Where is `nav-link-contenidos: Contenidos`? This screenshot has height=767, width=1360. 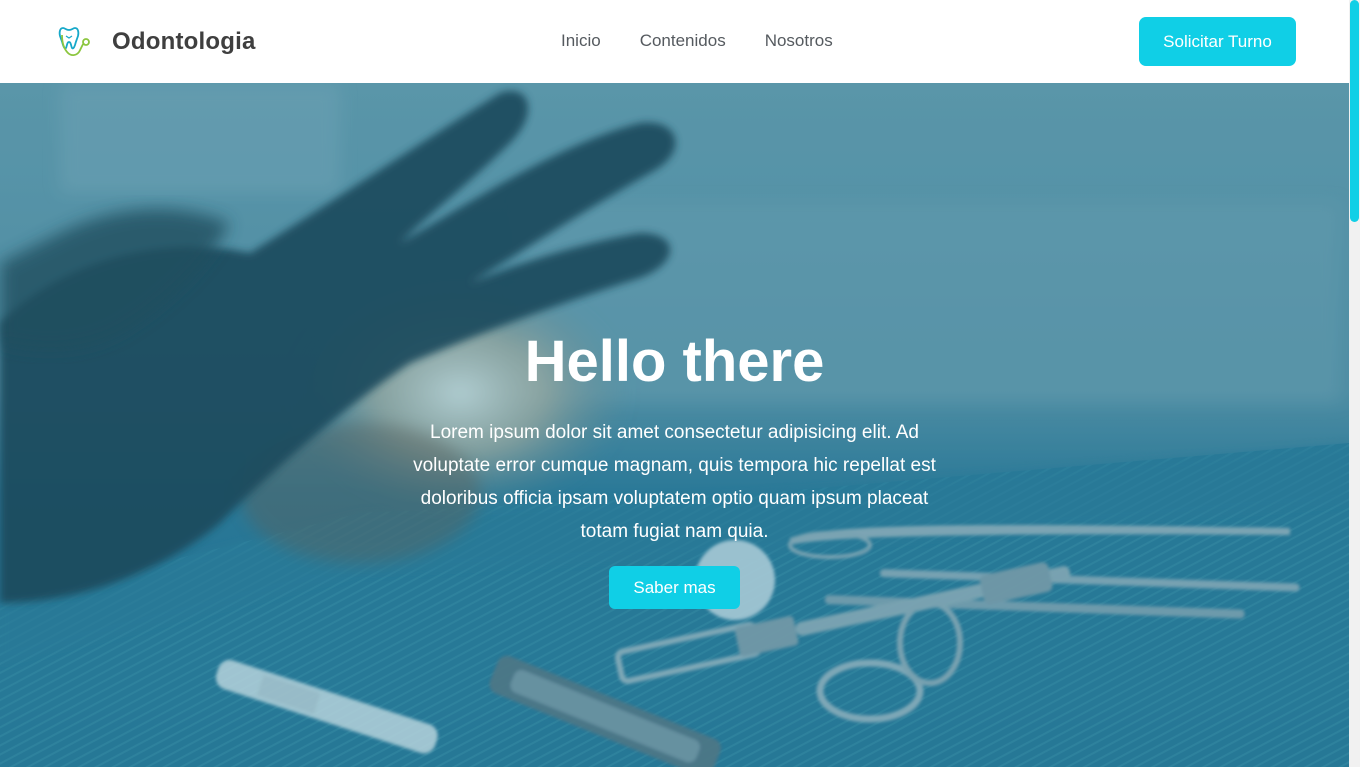
nav-link-contenidos: Contenidos is located at coordinates (683, 41).